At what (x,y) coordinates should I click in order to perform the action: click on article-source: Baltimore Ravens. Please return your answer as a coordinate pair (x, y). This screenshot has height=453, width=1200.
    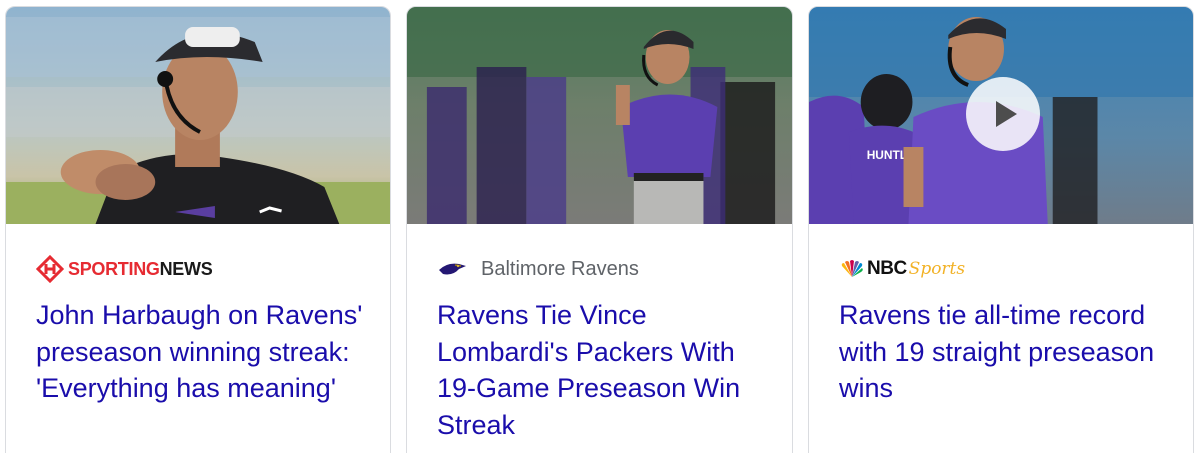
    Looking at the image, I should click on (538, 269).